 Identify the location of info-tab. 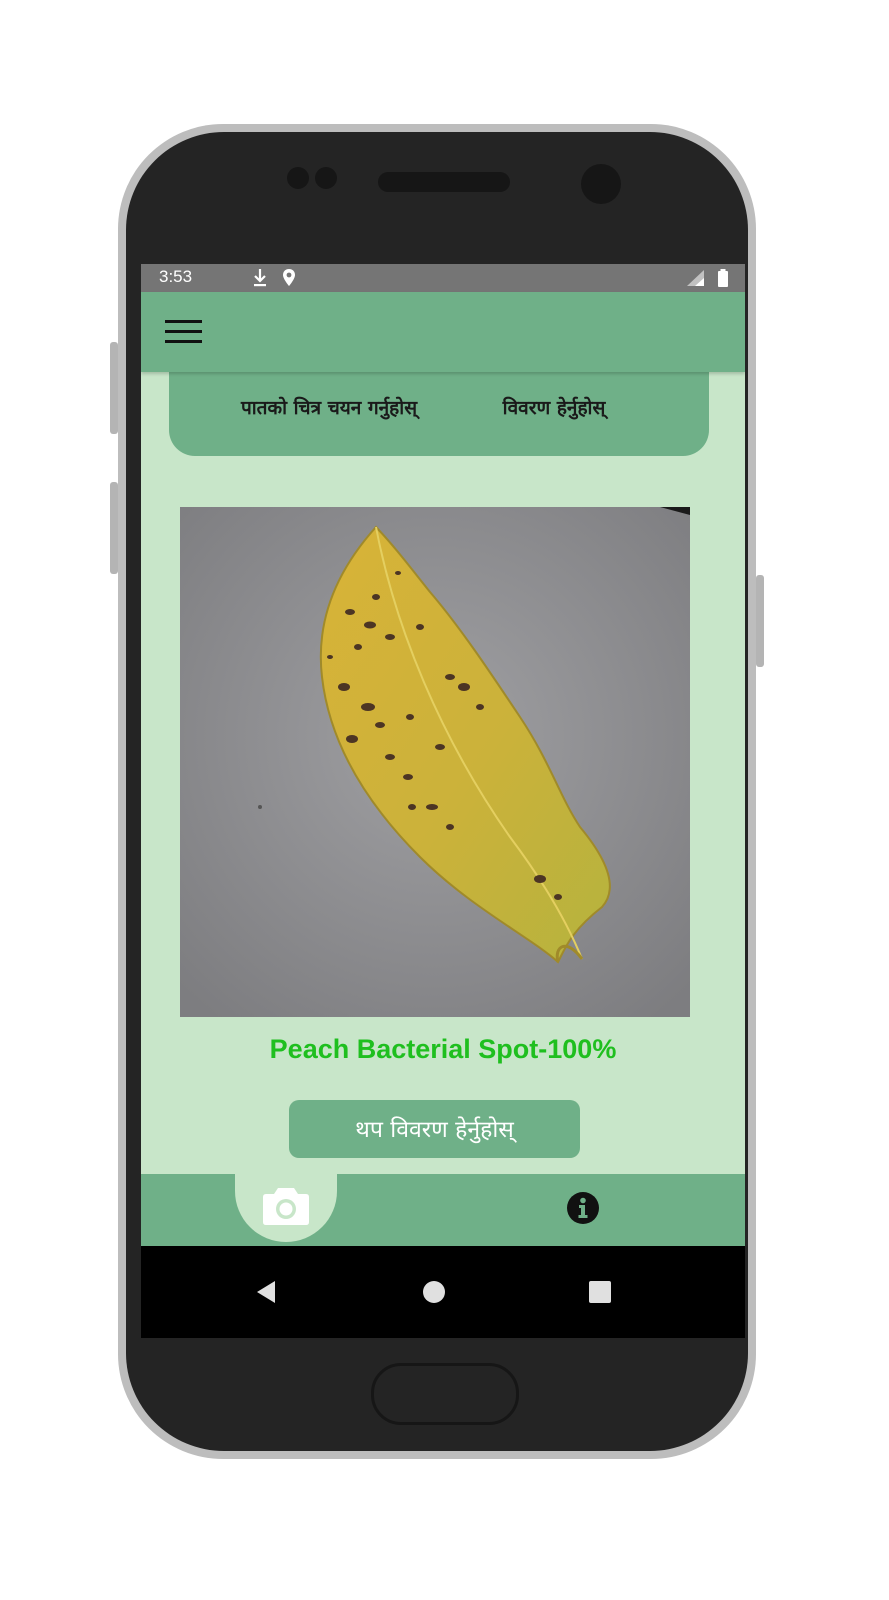
(583, 1208).